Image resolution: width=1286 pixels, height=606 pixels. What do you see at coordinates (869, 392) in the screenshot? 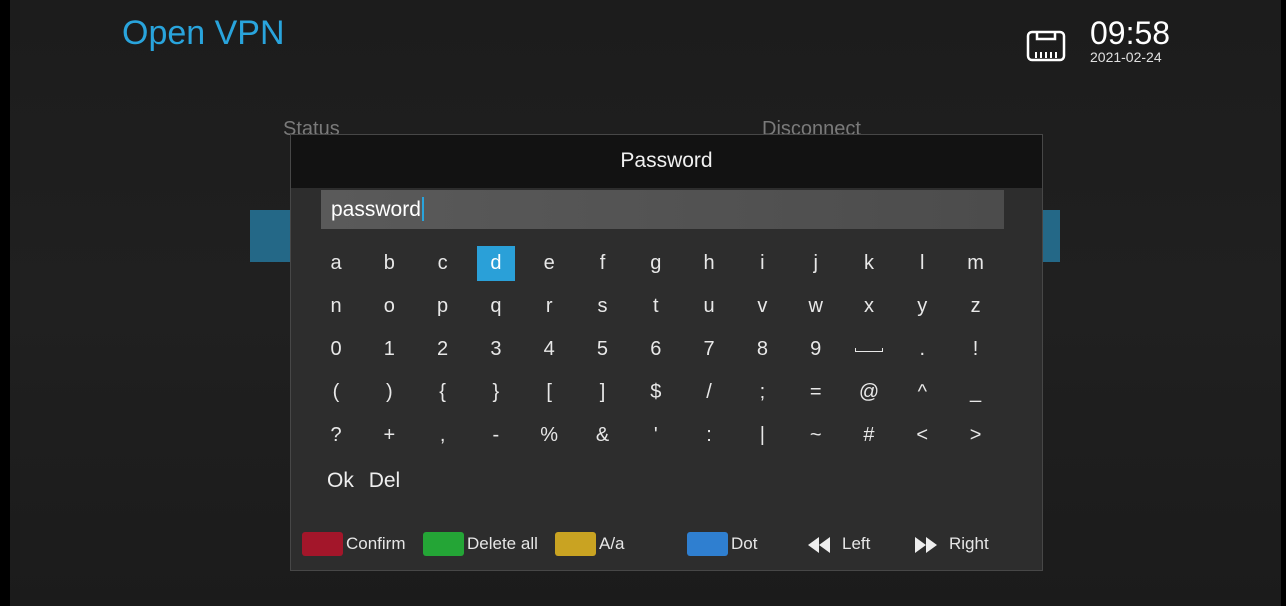
I see `key: @` at bounding box center [869, 392].